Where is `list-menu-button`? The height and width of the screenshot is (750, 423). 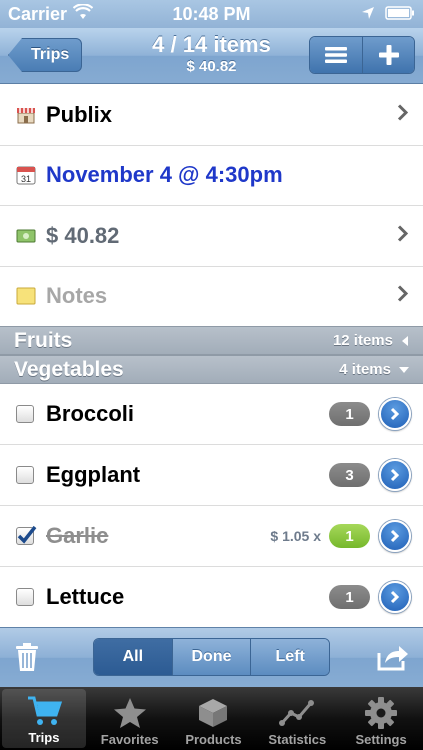 list-menu-button is located at coordinates (336, 55).